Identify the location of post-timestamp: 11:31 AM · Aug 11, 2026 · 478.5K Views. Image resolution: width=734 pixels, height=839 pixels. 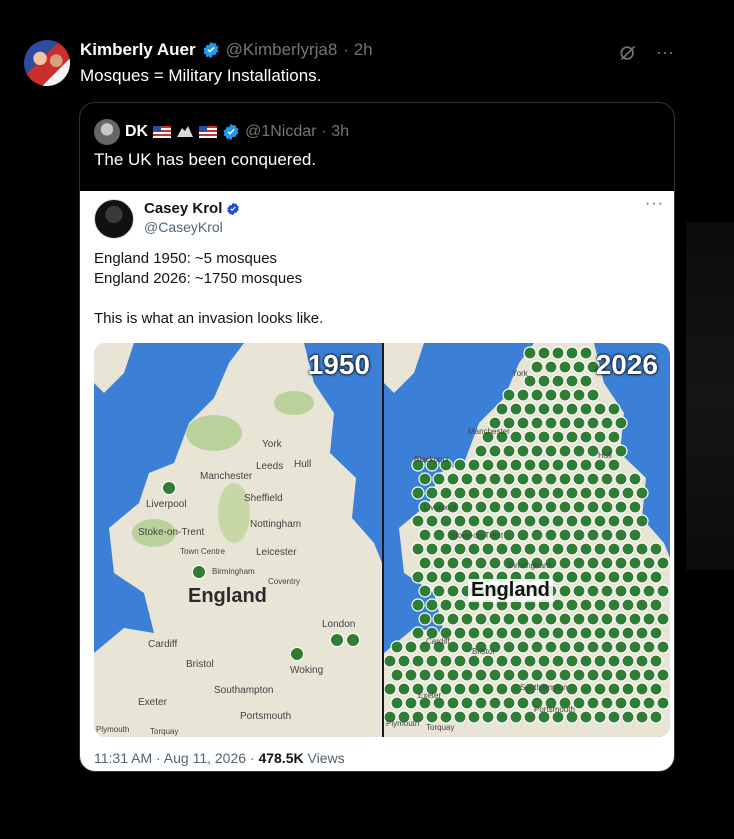
(219, 758).